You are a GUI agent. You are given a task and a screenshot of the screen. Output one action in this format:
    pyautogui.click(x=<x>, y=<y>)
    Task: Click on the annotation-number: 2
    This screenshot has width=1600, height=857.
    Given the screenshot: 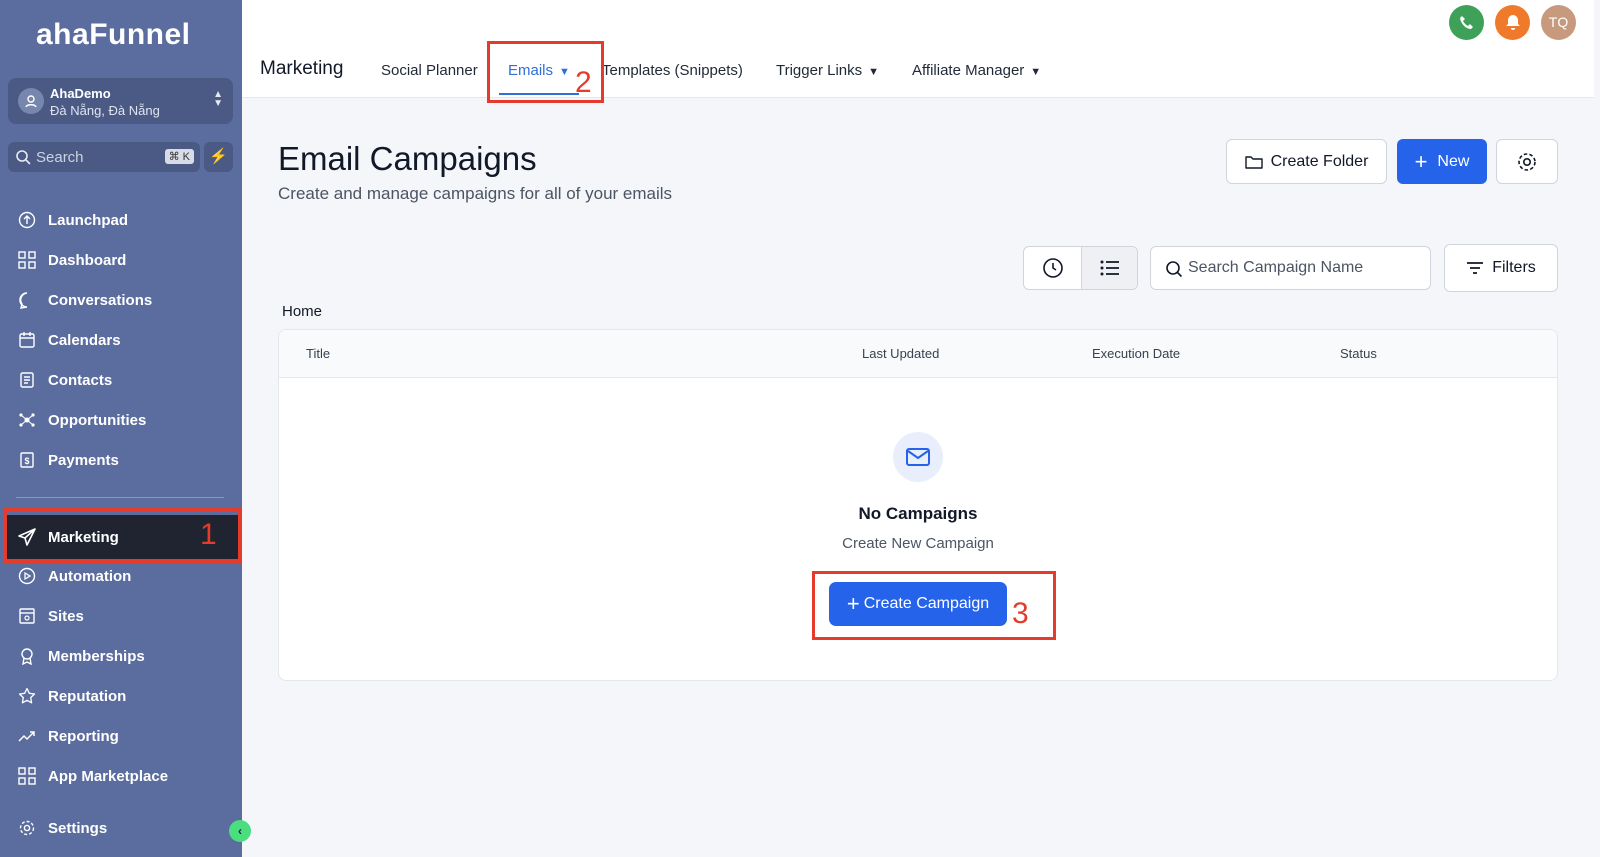 What is the action you would take?
    pyautogui.click(x=583, y=82)
    